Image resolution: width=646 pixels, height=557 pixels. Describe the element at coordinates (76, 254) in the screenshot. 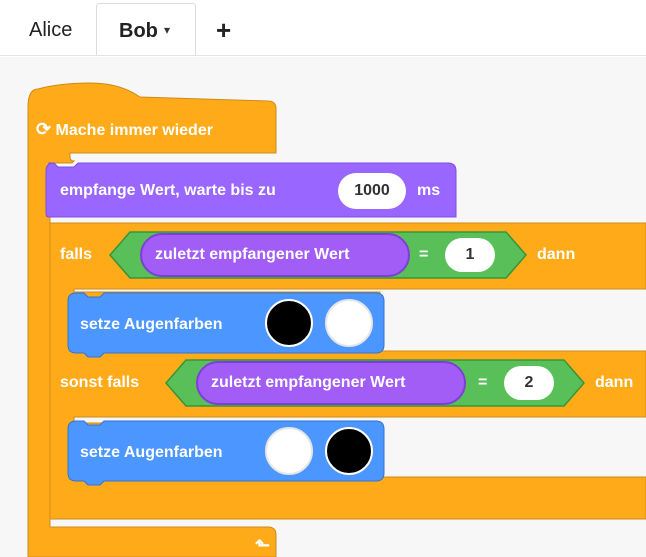

I see `if-label: falls` at that location.